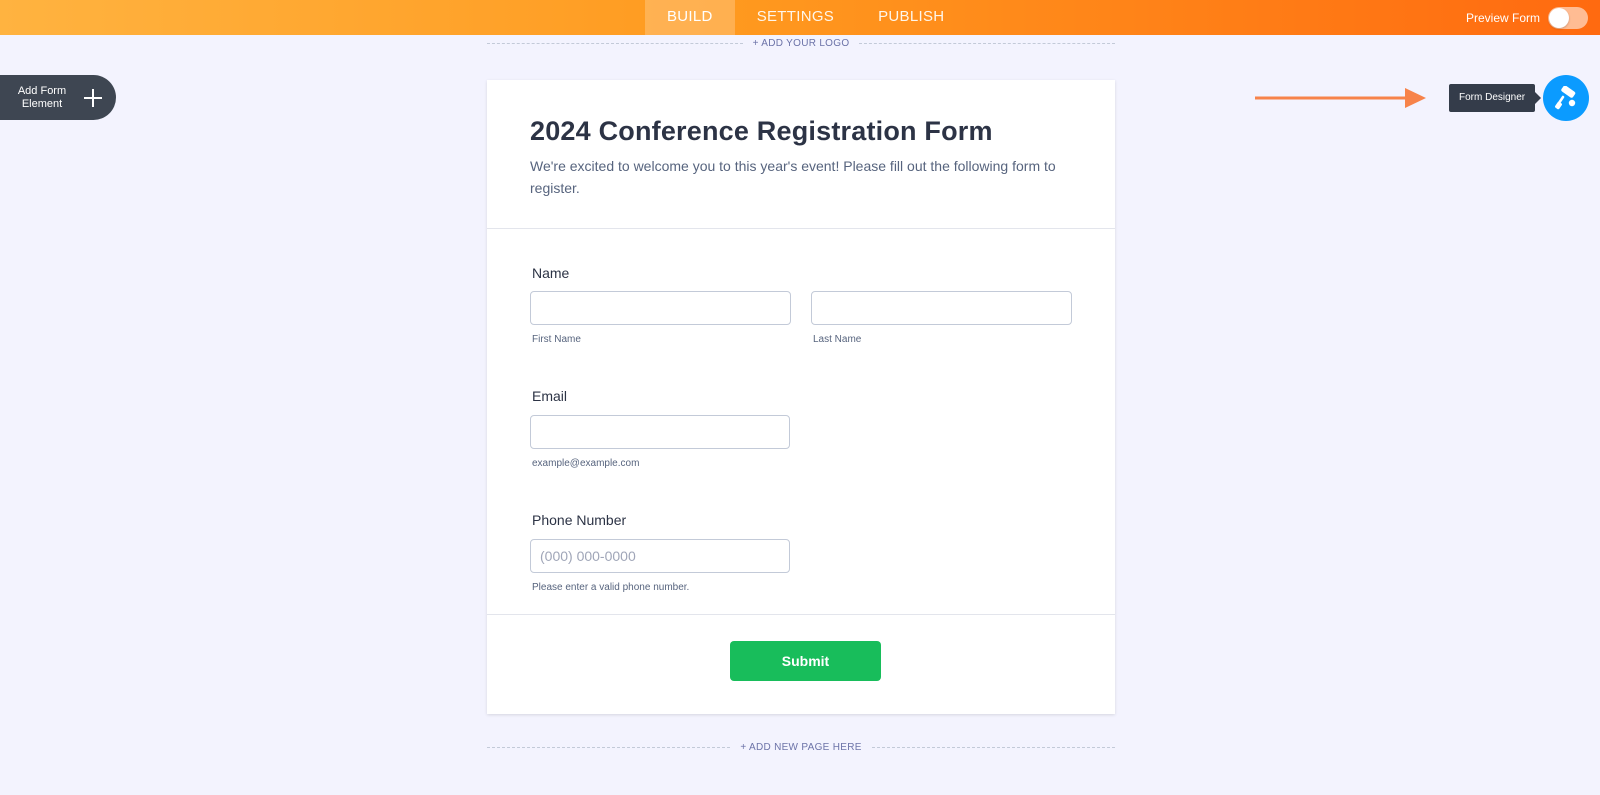 The width and height of the screenshot is (1600, 795). I want to click on plus-icon, so click(93, 97).